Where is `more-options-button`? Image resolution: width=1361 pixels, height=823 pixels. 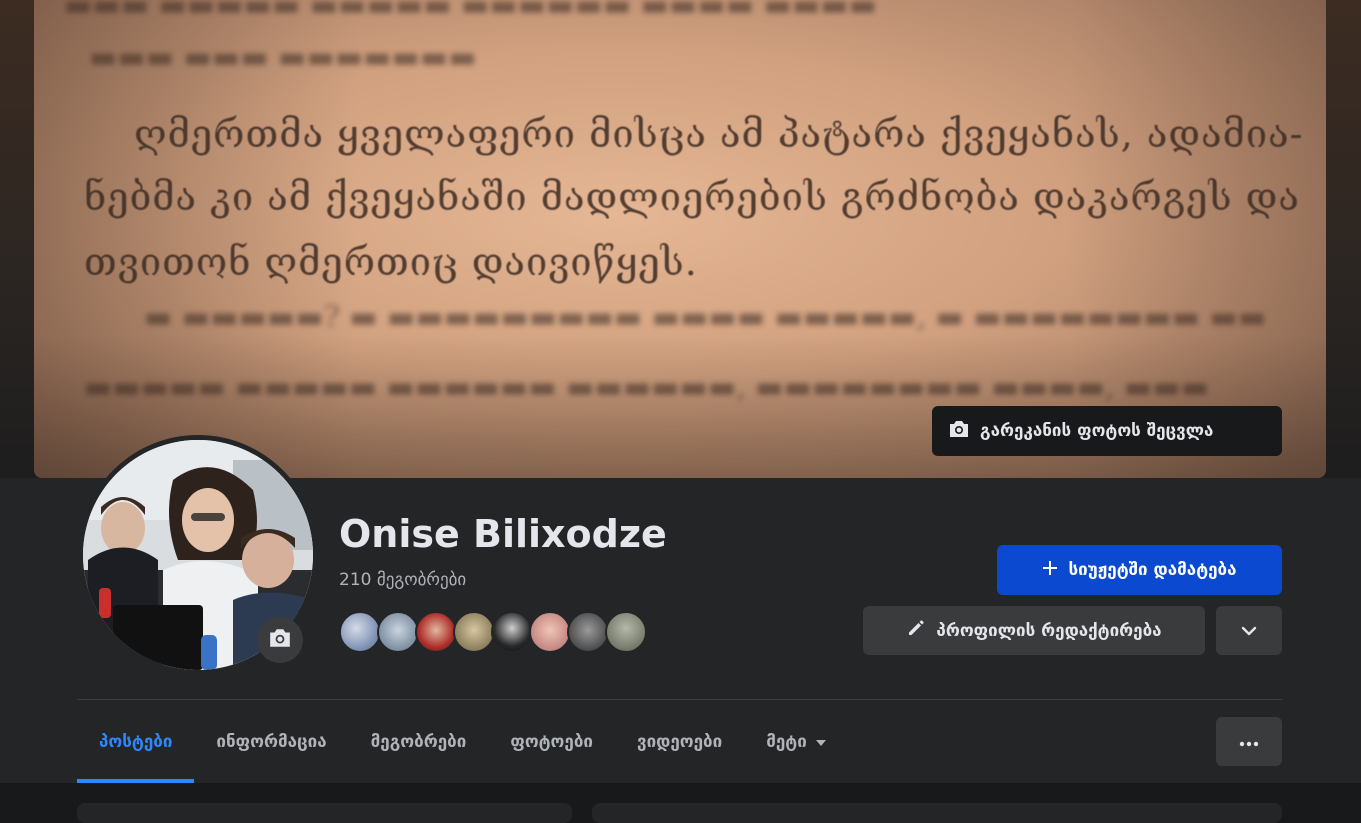 more-options-button is located at coordinates (1249, 741).